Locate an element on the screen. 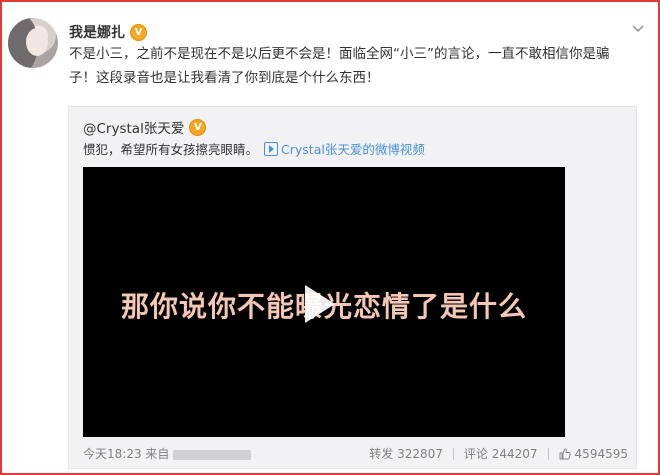  repost-button: 转发 322807 is located at coordinates (406, 453).